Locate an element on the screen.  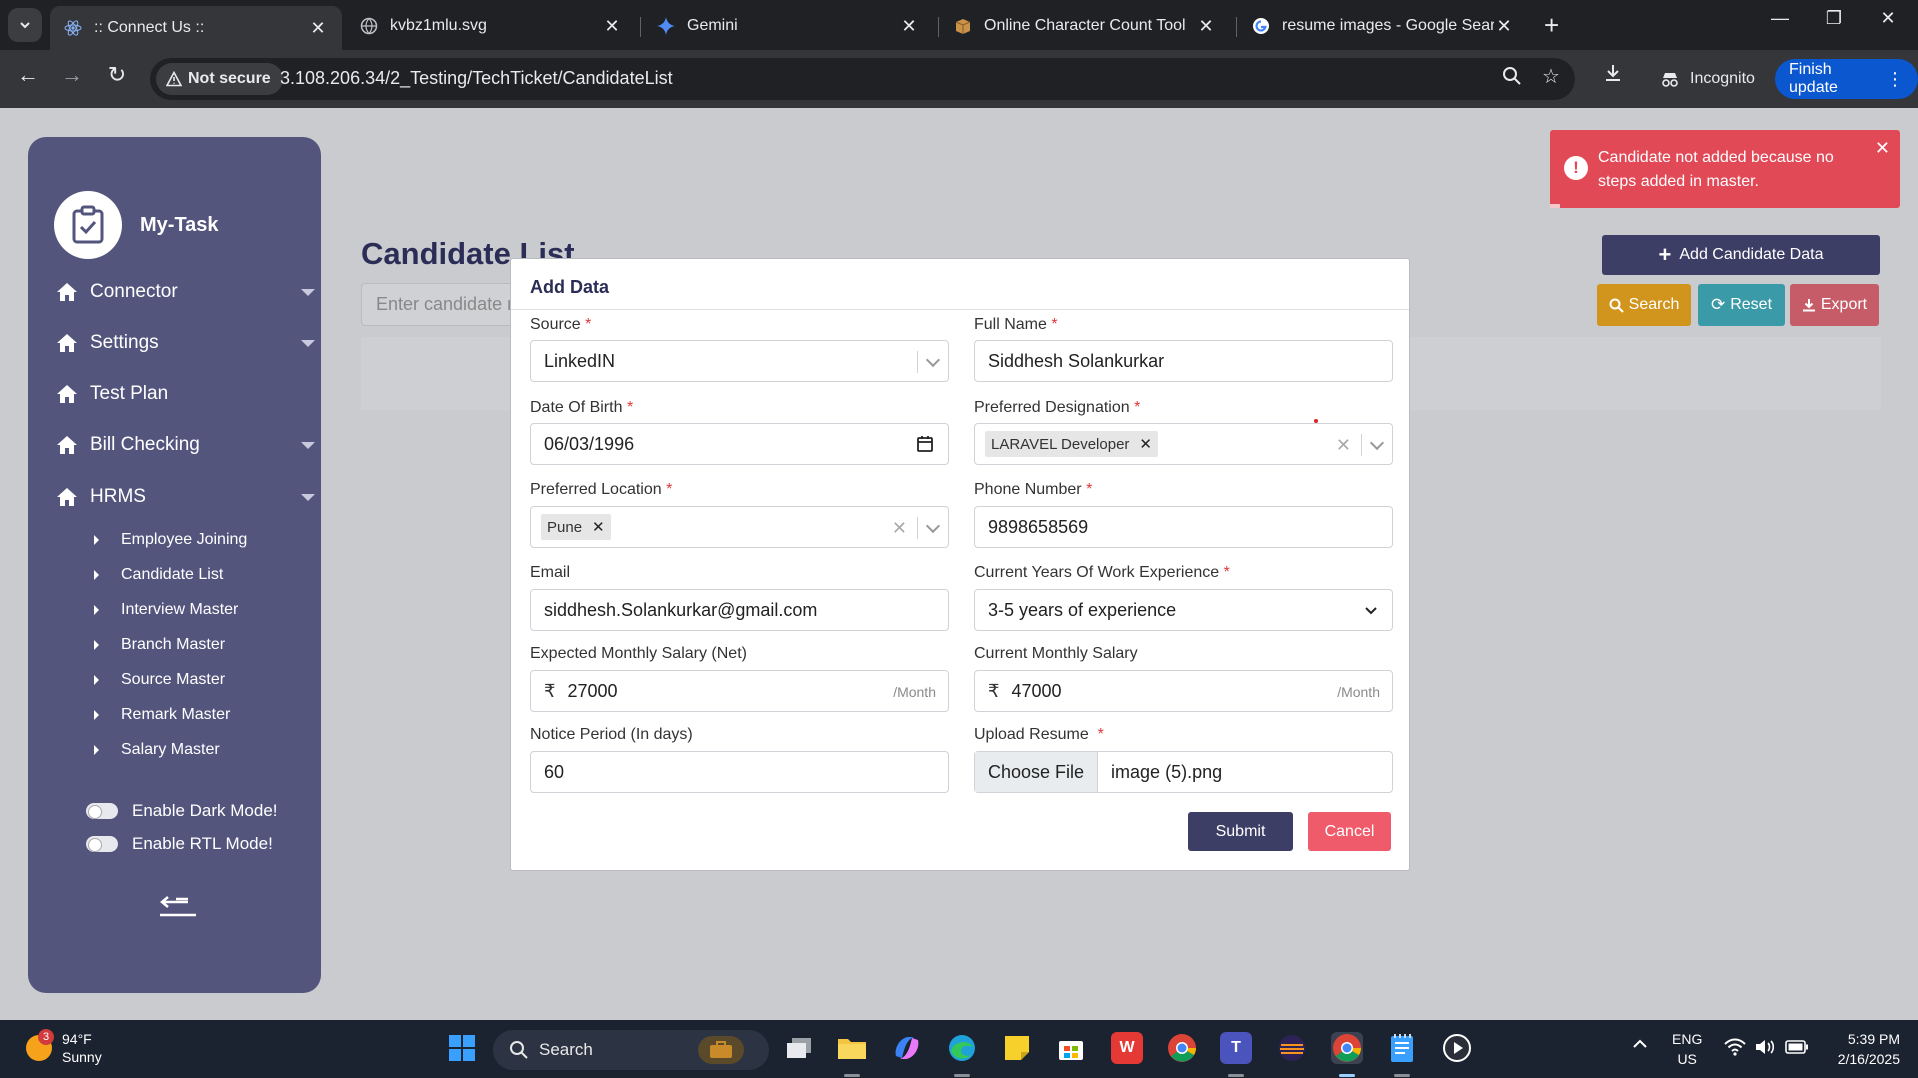
sidebar-subitem-interview-master: Interview Master is located at coordinates (166, 610).